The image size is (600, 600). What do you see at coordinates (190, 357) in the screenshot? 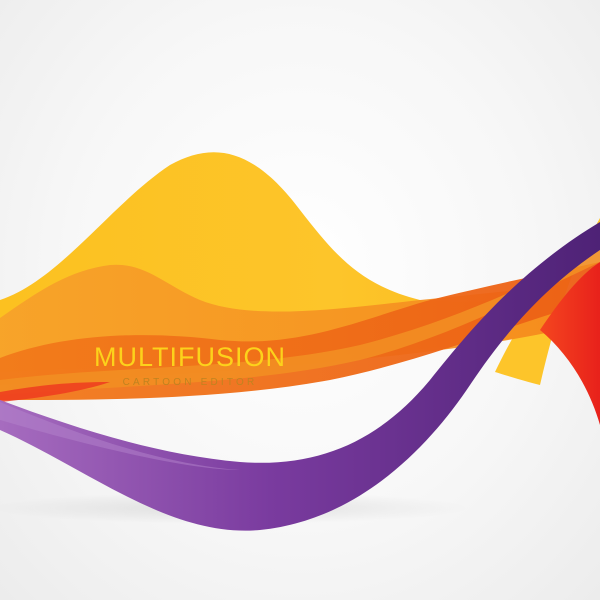
I see `logo-title: MULTIFUSION` at bounding box center [190, 357].